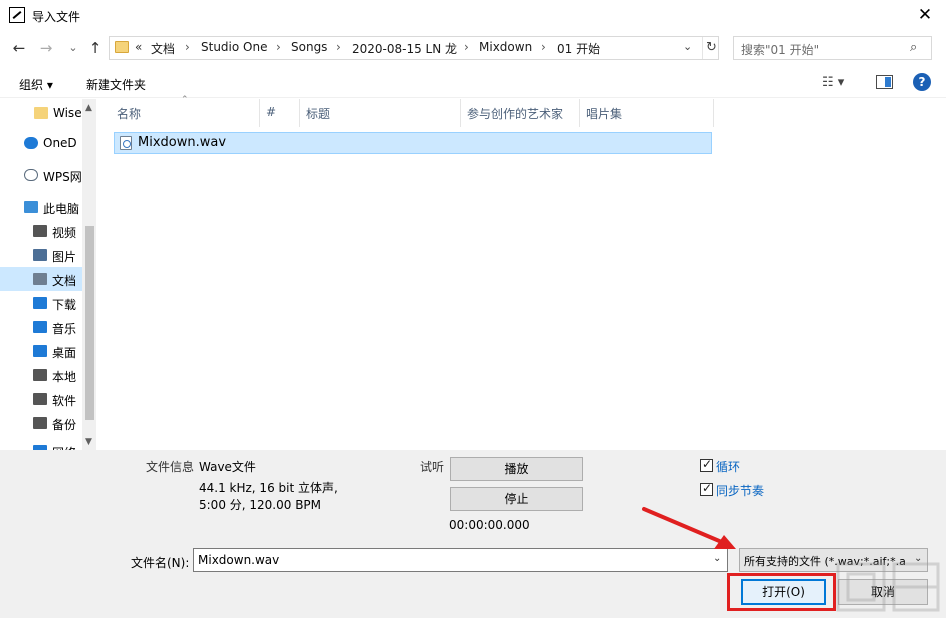 The image size is (946, 618). Describe the element at coordinates (19, 48) in the screenshot. I see `back-arrow-icon: ←` at that location.